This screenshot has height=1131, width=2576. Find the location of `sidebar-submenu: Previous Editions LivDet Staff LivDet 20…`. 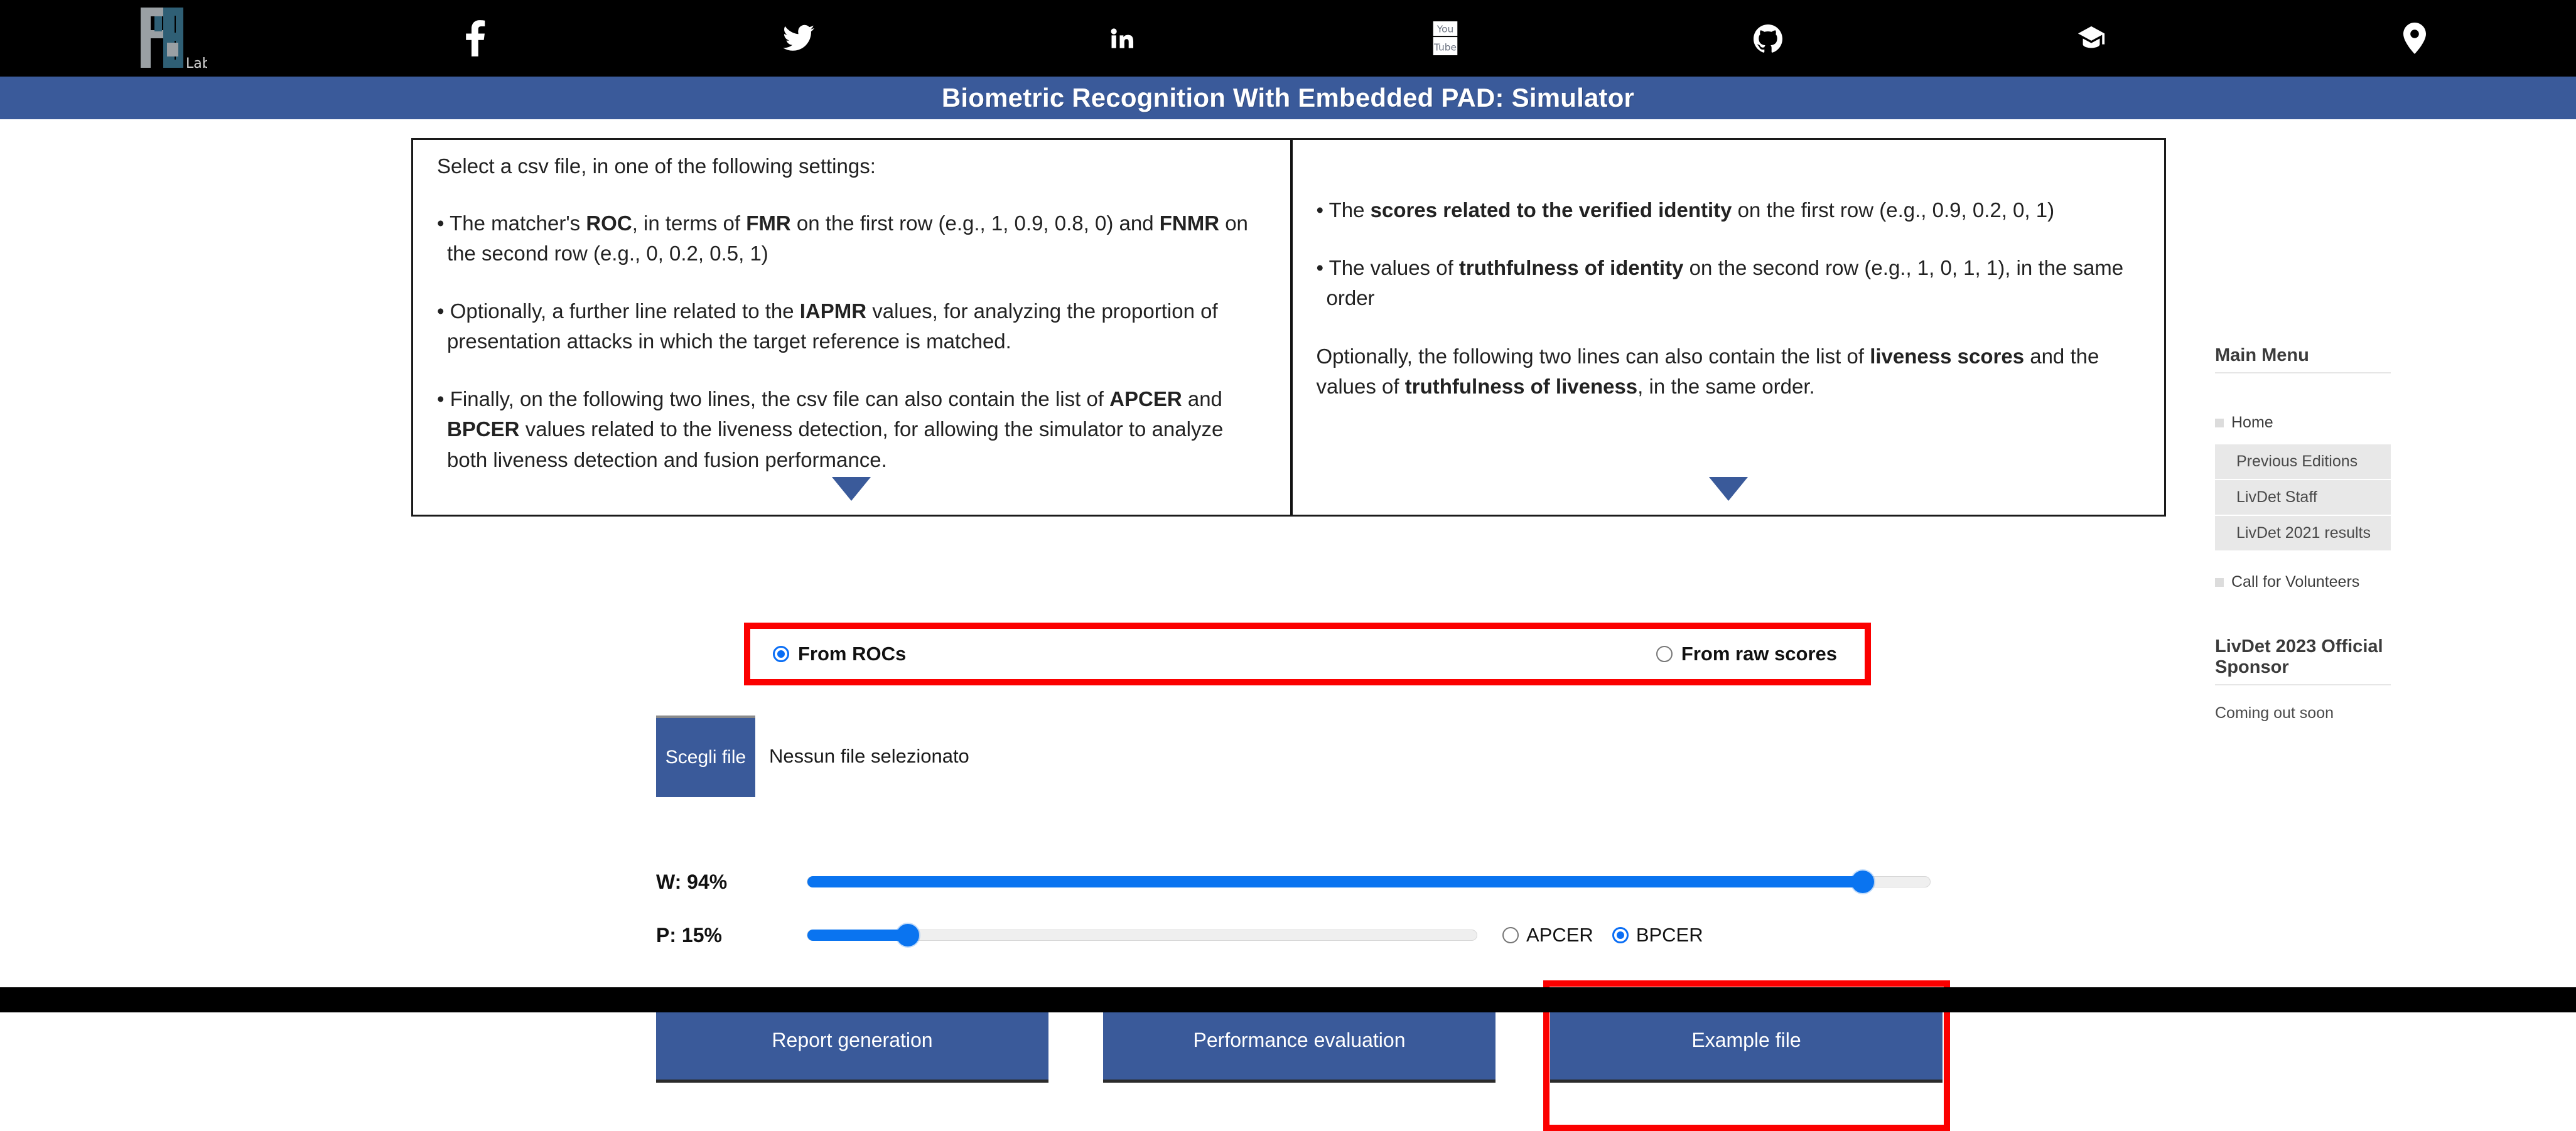

sidebar-submenu: Previous Editions LivDet Staff LivDet 20… is located at coordinates (2303, 498).